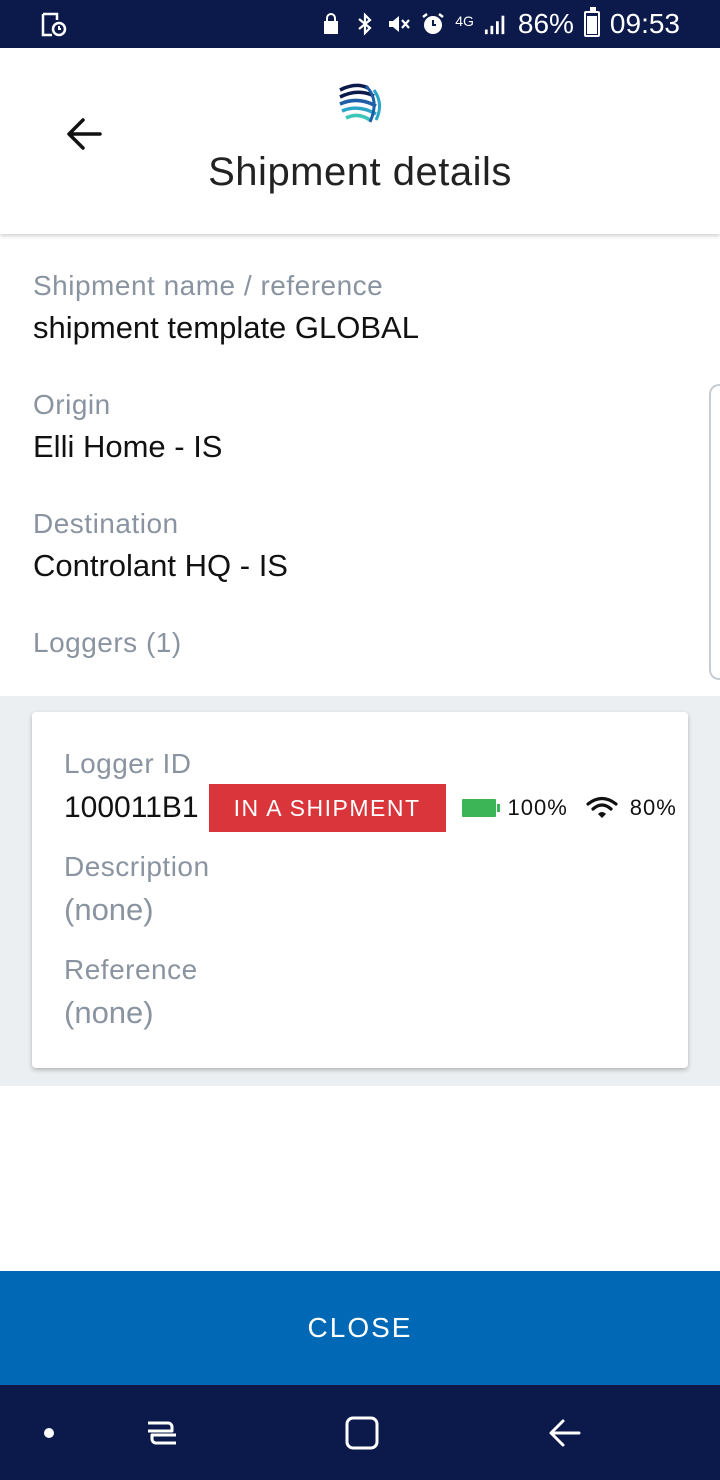 The height and width of the screenshot is (1480, 720). I want to click on loggers-heading: Loggers (1), so click(107, 643).